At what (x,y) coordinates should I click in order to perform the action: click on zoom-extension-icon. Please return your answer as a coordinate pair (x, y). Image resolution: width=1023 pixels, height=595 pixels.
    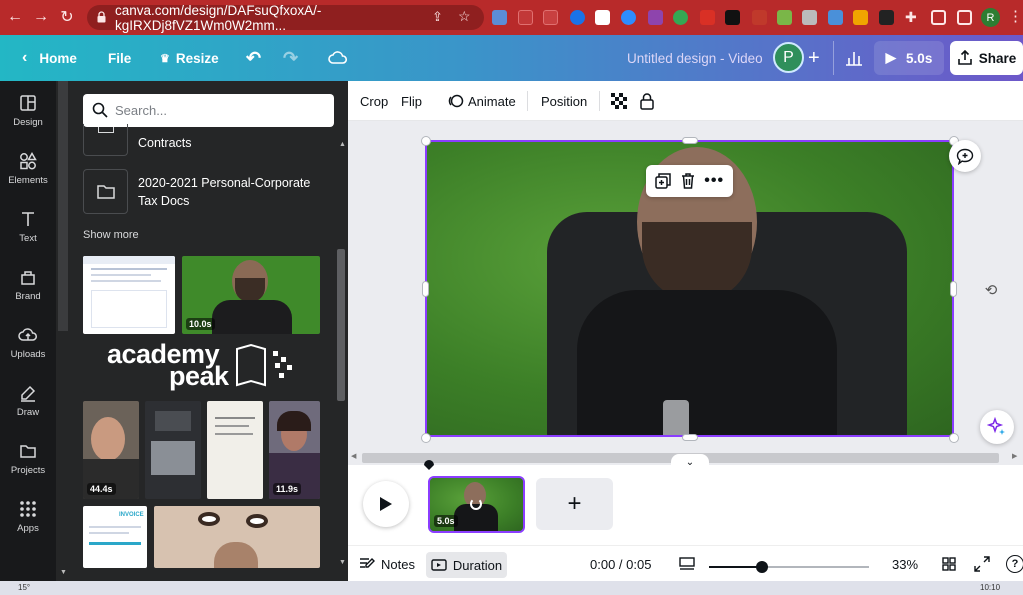
    Looking at the image, I should click on (628, 17).